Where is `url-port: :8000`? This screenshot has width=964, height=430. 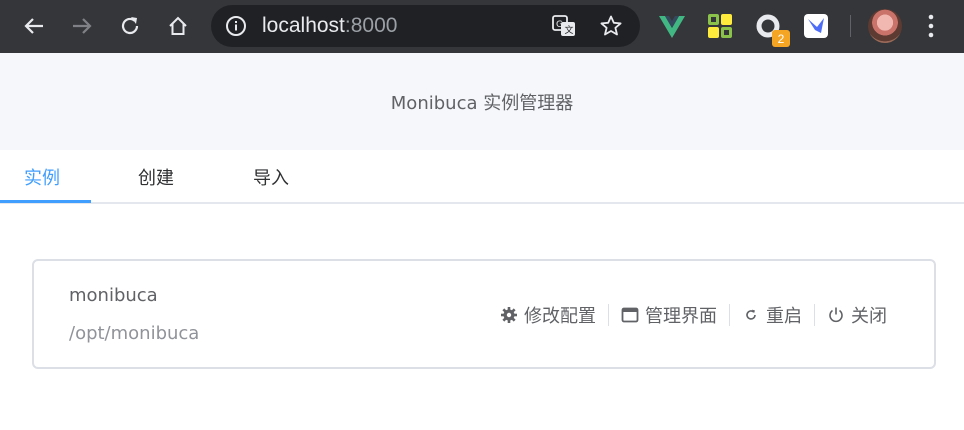 url-port: :8000 is located at coordinates (371, 25).